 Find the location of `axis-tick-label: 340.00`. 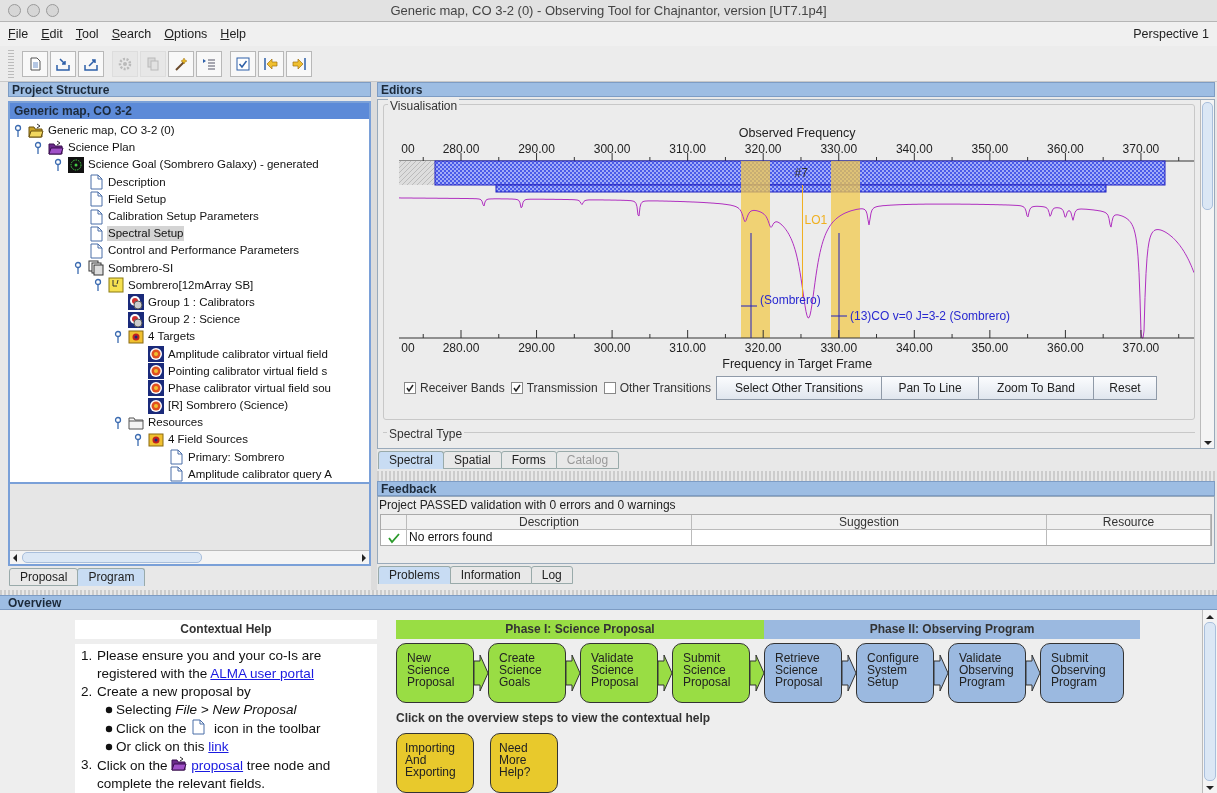

axis-tick-label: 340.00 is located at coordinates (914, 348).